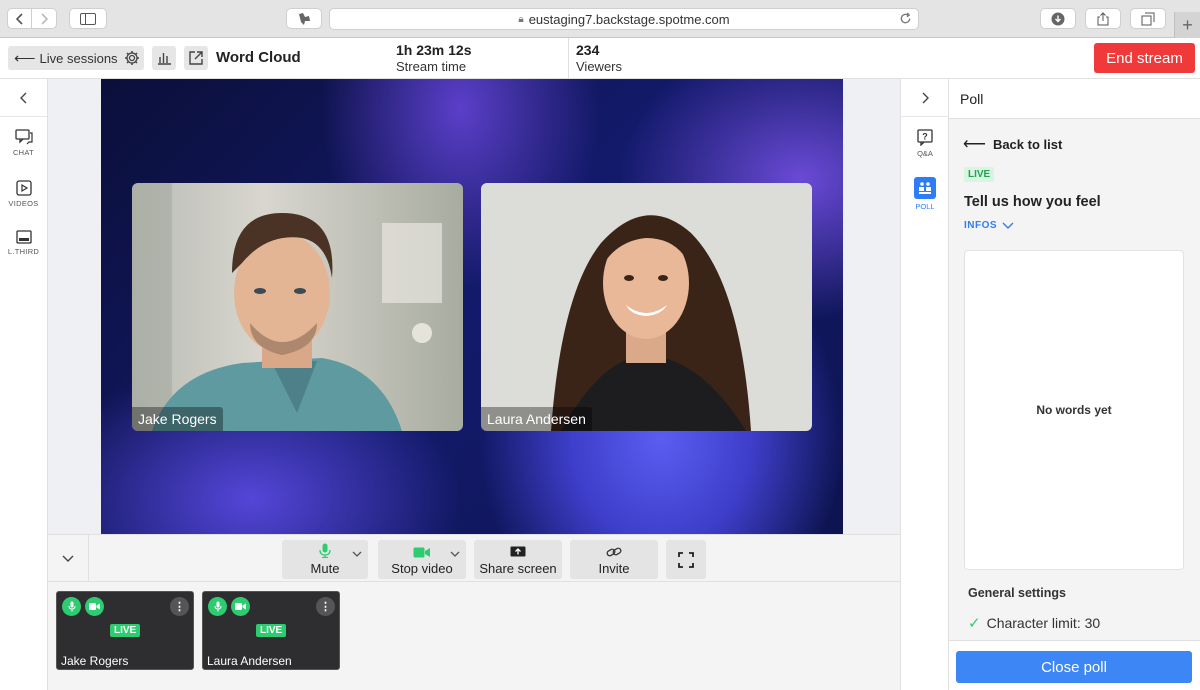 This screenshot has height=690, width=1200. I want to click on extension-icon, so click(304, 18).